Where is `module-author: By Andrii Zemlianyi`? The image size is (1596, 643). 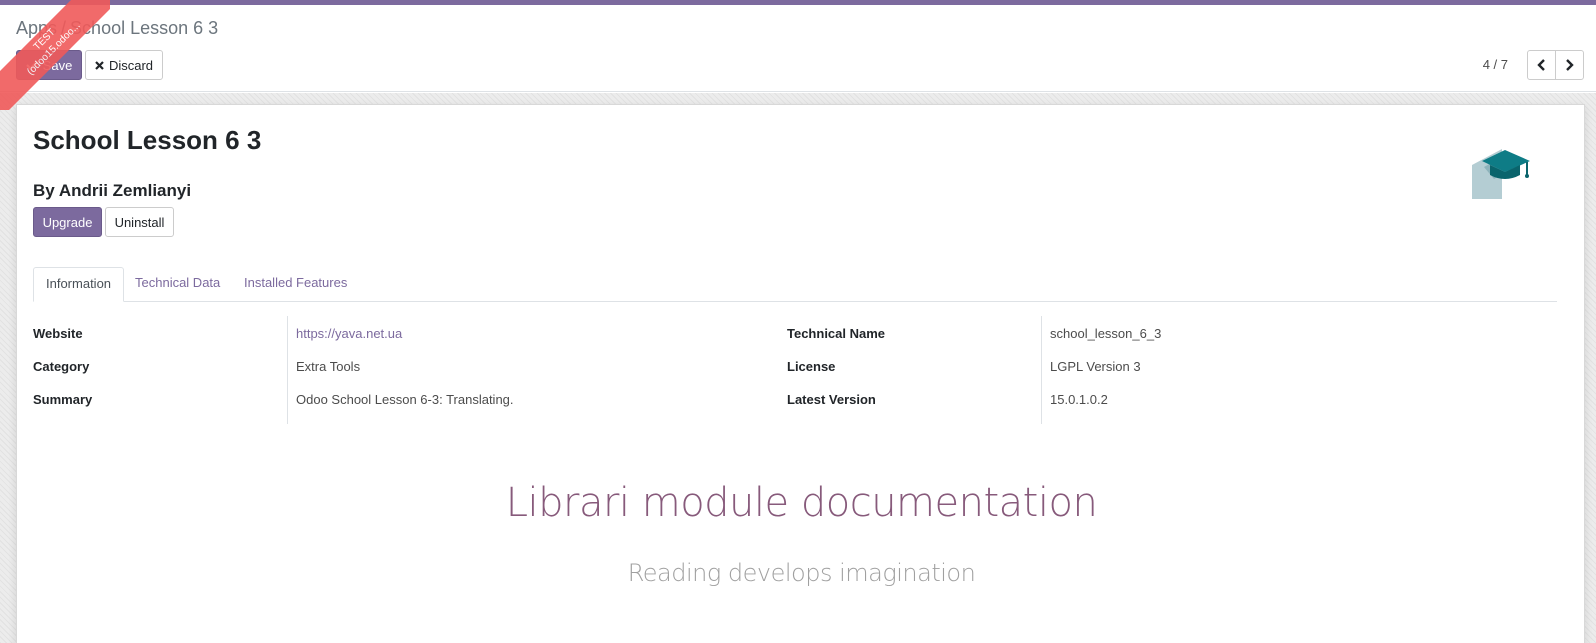 module-author: By Andrii Zemlianyi is located at coordinates (112, 190).